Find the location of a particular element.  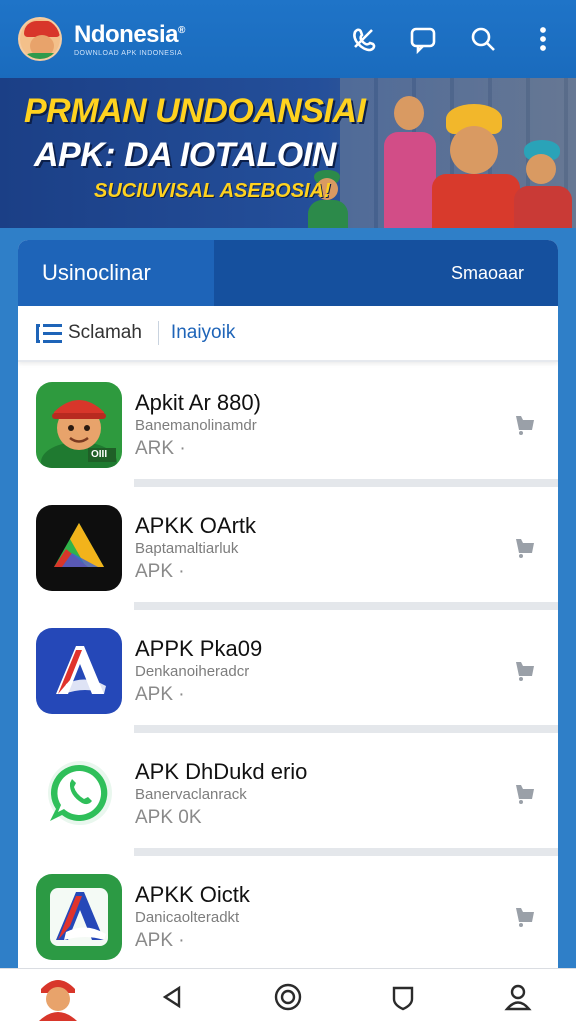

app-subtitle: Danicaolteradkt is located at coordinates (187, 917).